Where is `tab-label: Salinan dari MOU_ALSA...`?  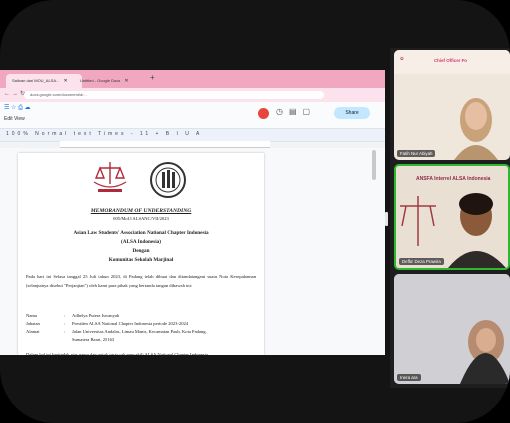 tab-label: Salinan dari MOU_ALSA... is located at coordinates (36, 80).